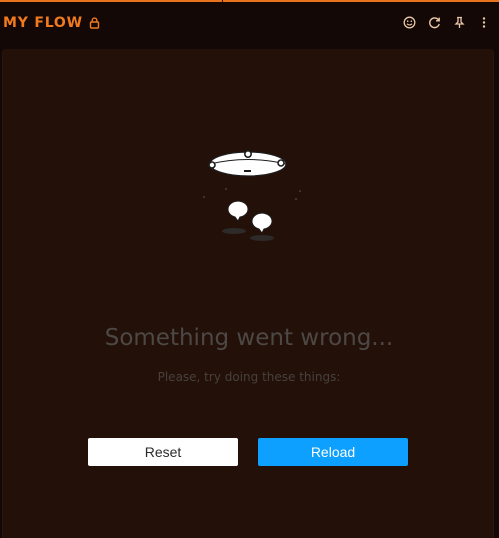 The width and height of the screenshot is (499, 538). Describe the element at coordinates (434, 23) in the screenshot. I see `refresh-icon` at that location.